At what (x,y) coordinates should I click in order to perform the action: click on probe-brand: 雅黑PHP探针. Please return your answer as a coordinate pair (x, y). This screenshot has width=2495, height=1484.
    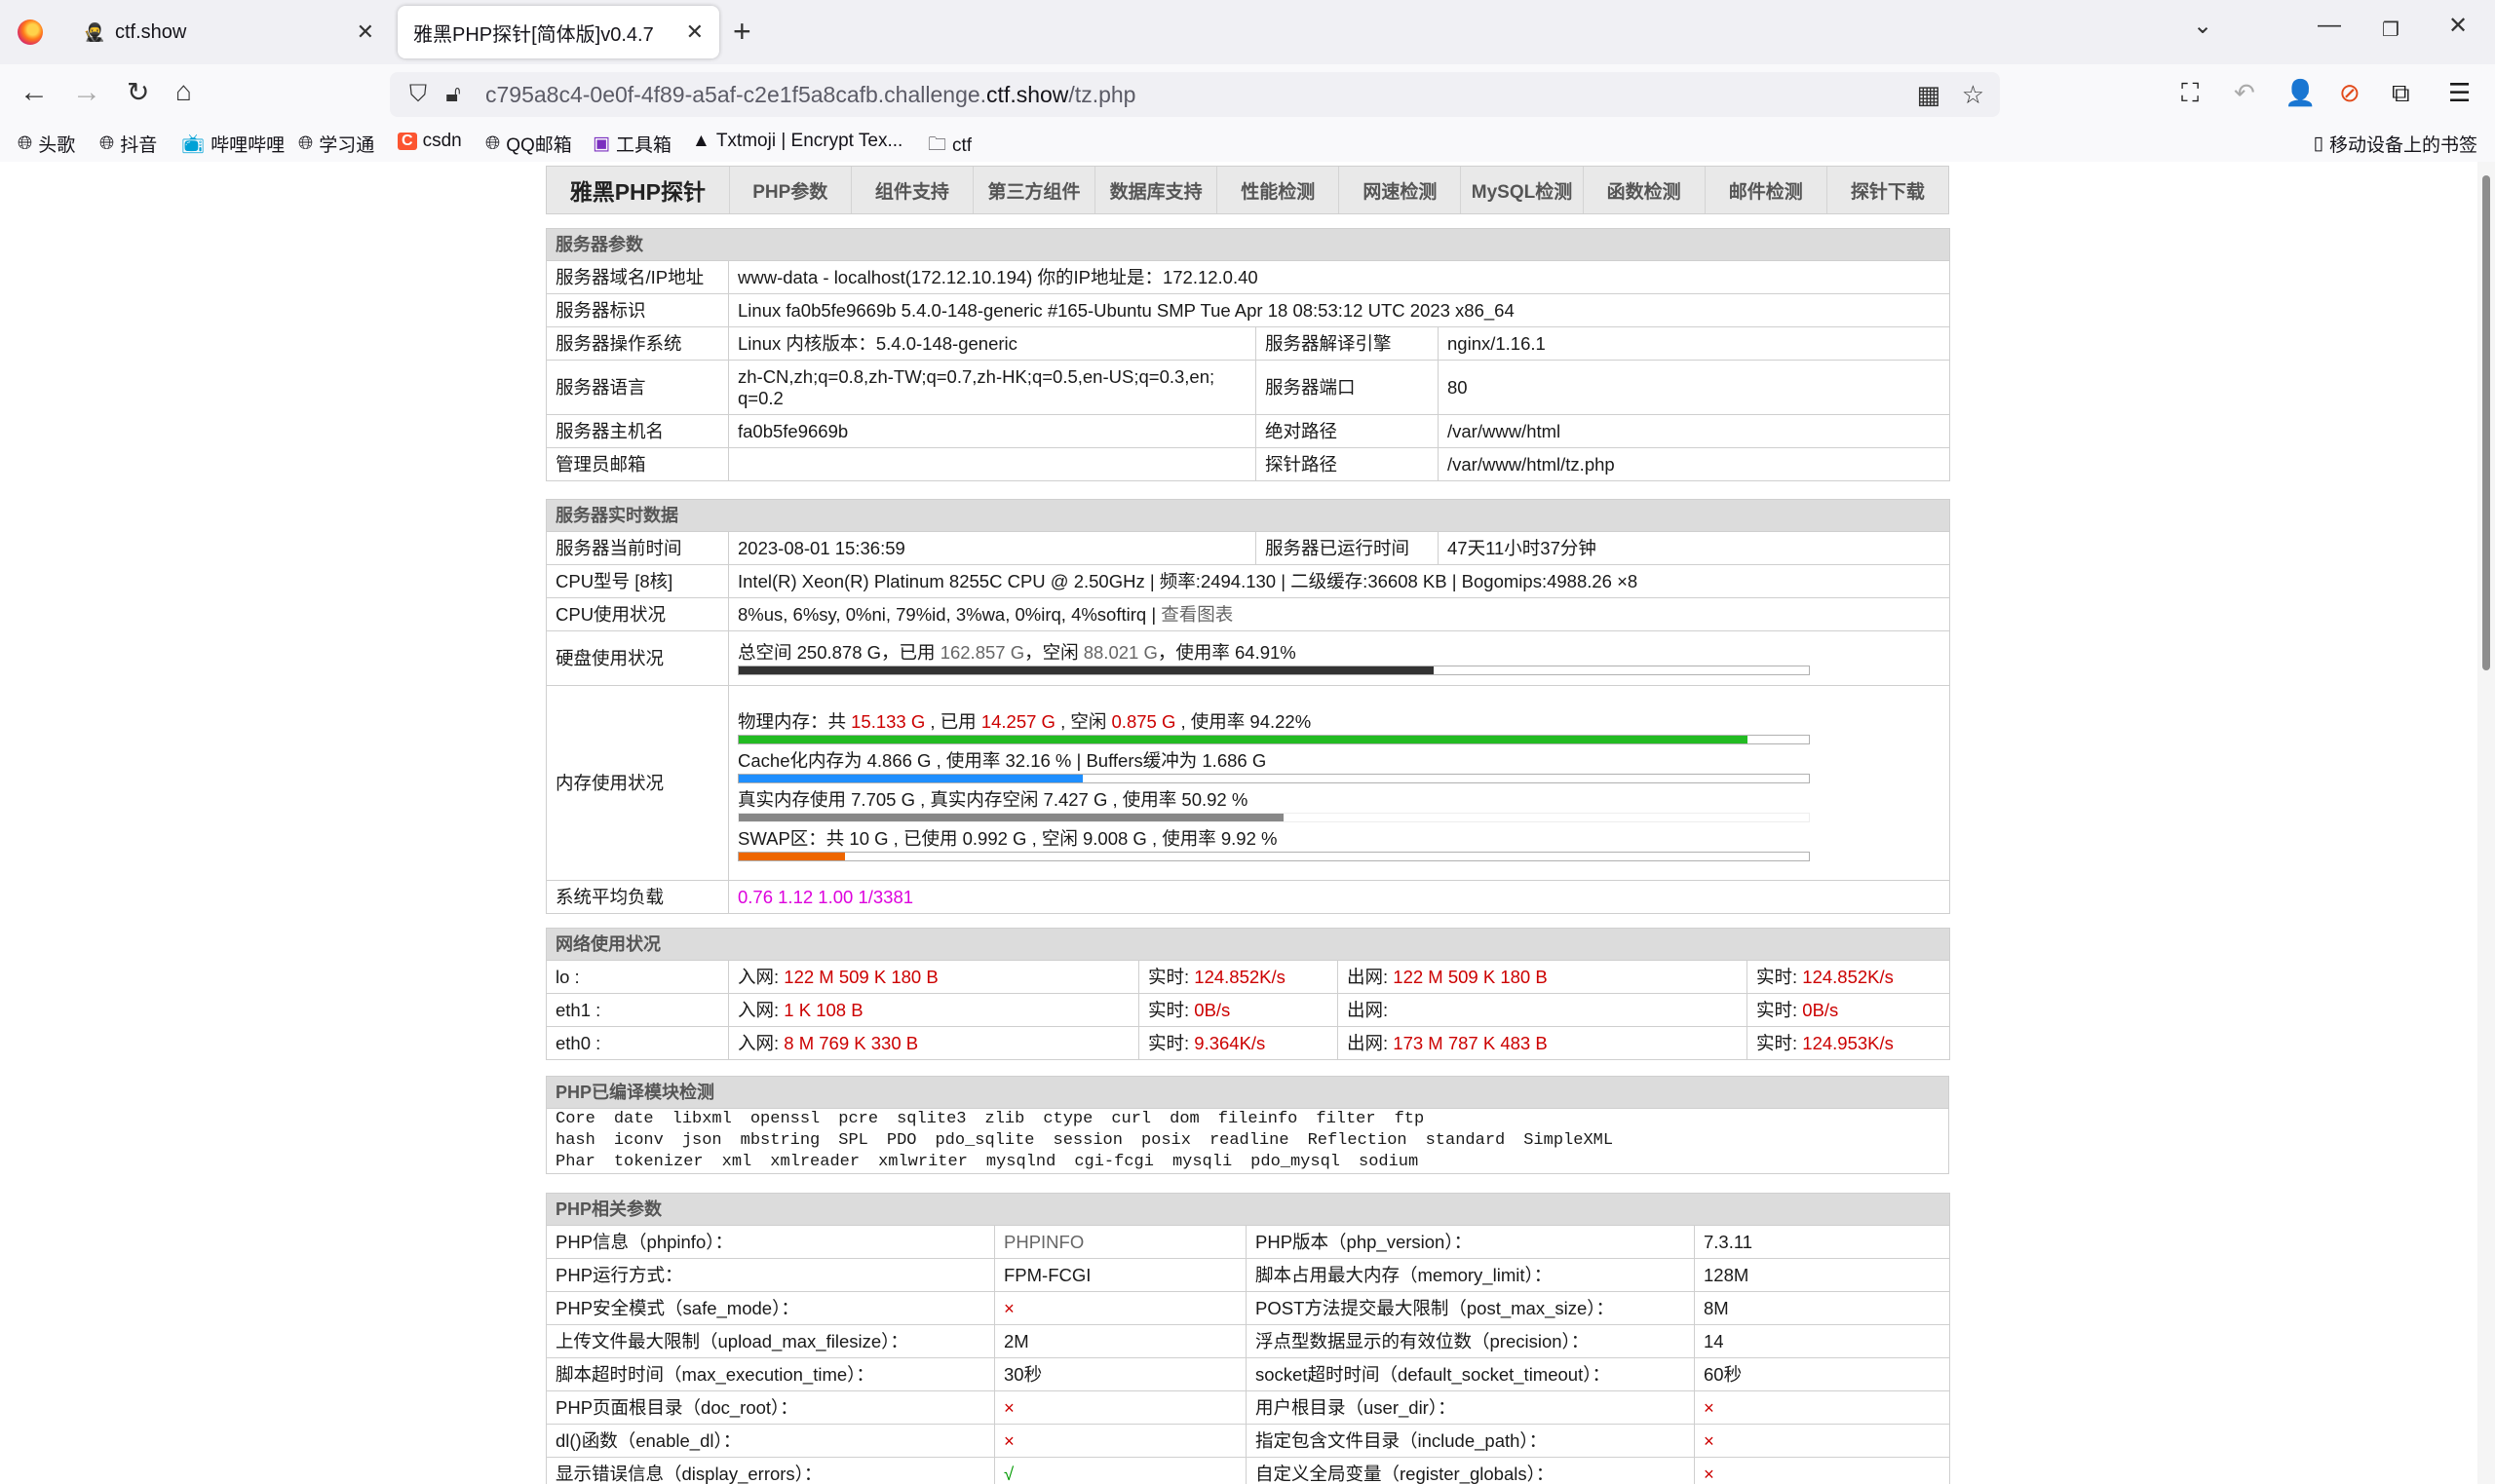
    Looking at the image, I should click on (638, 190).